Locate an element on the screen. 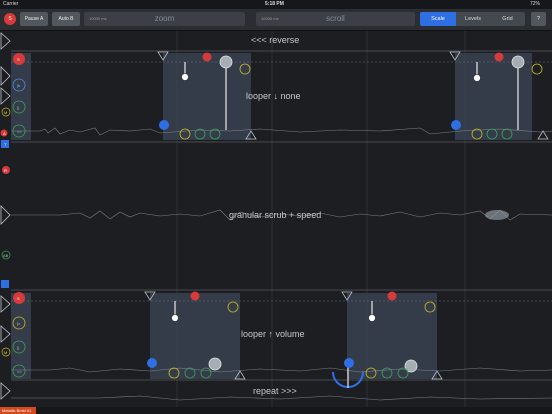 This screenshot has width=552, height=414. clock: 5:18 PM is located at coordinates (274, 4).